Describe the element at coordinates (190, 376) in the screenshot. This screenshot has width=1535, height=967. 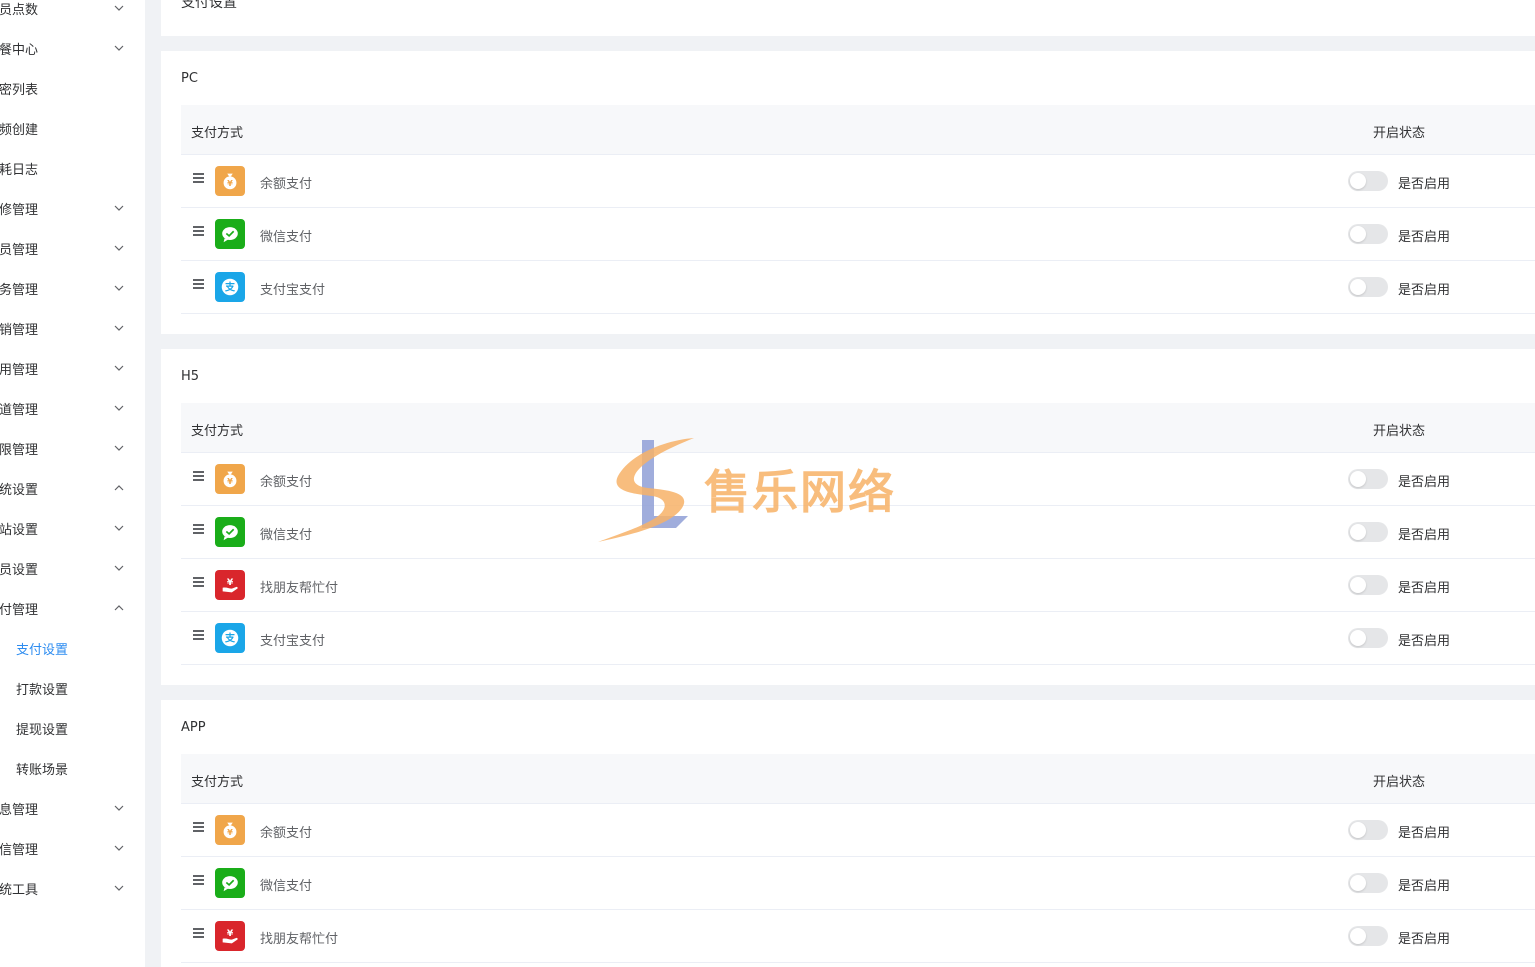
I see `section-title: H5` at that location.